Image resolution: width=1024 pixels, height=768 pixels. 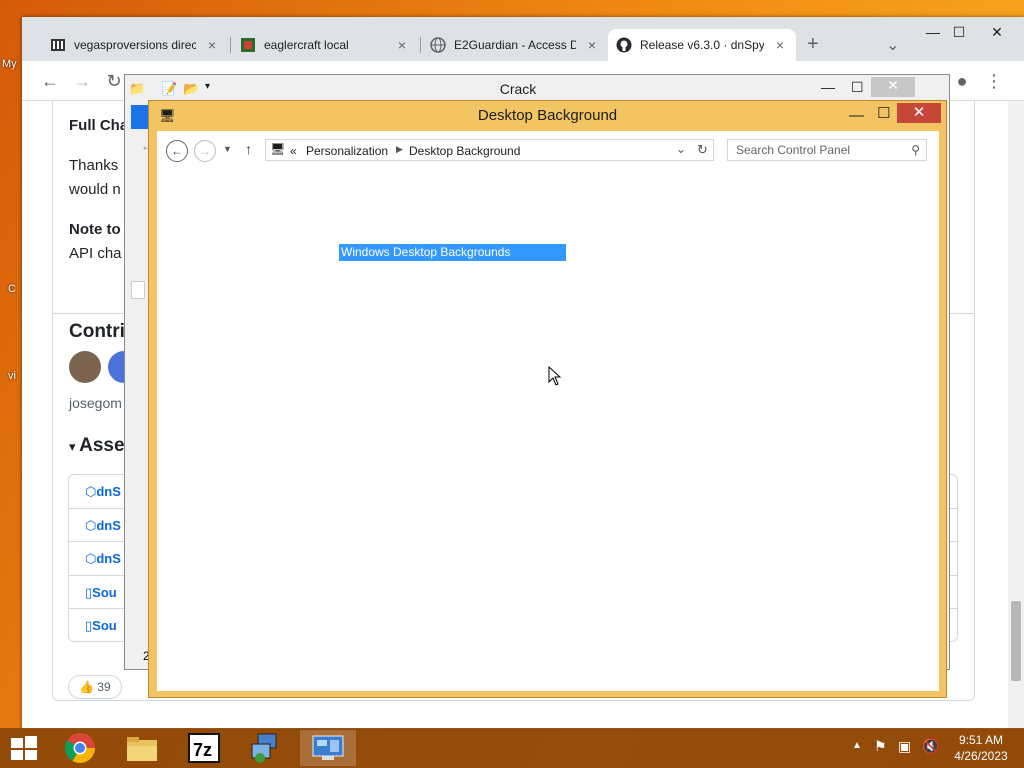 I want to click on folder-view-item, so click(x=138, y=290).